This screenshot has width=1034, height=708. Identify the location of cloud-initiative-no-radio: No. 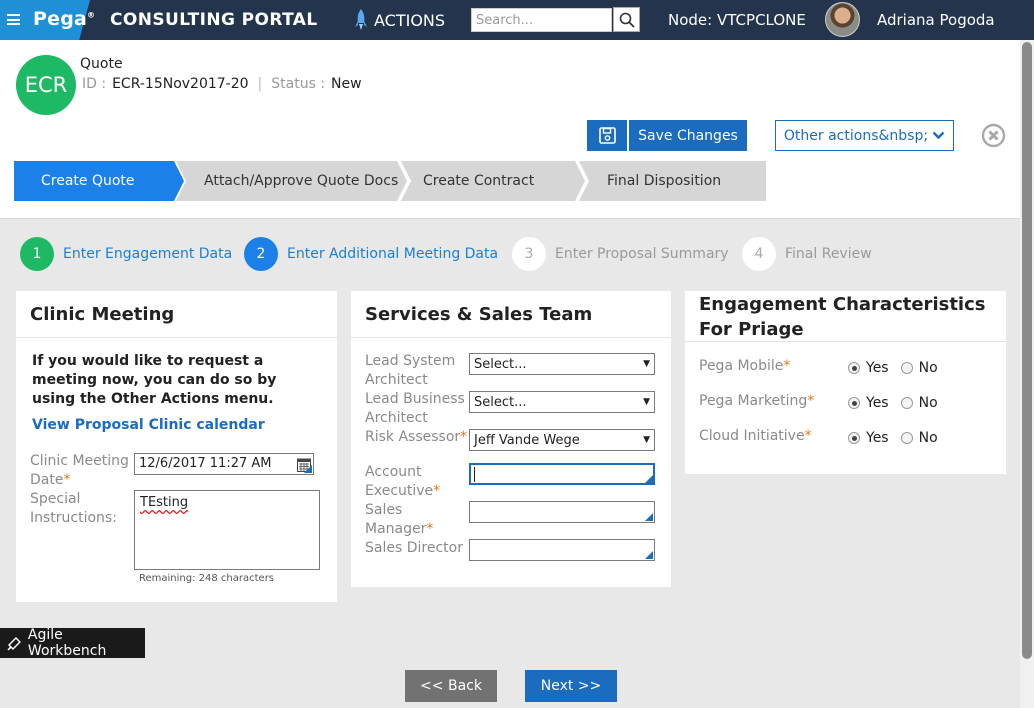
(919, 438).